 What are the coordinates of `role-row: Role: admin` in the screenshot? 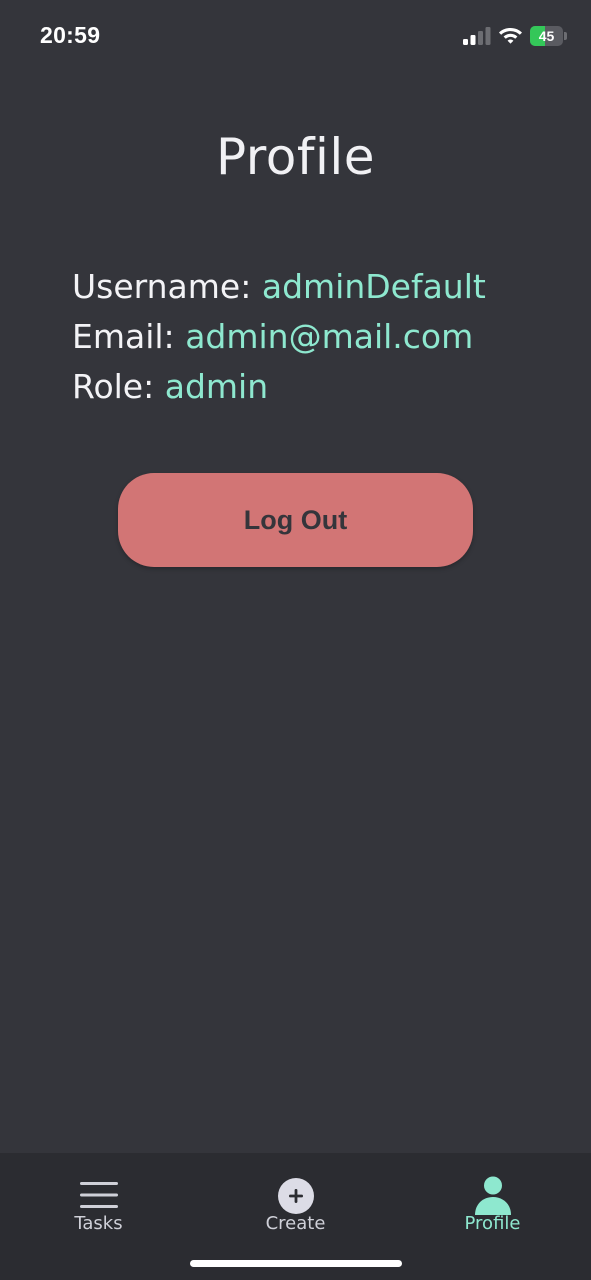 It's located at (322, 387).